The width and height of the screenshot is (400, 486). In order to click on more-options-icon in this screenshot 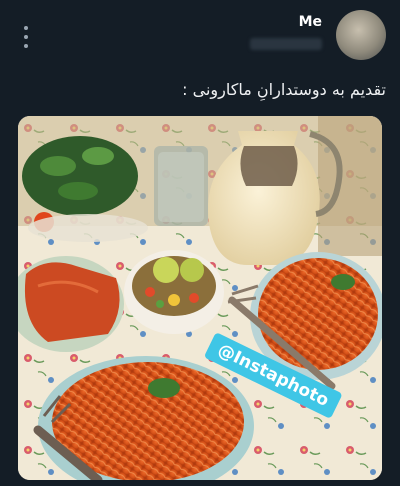, I will do `click(26, 37)`.